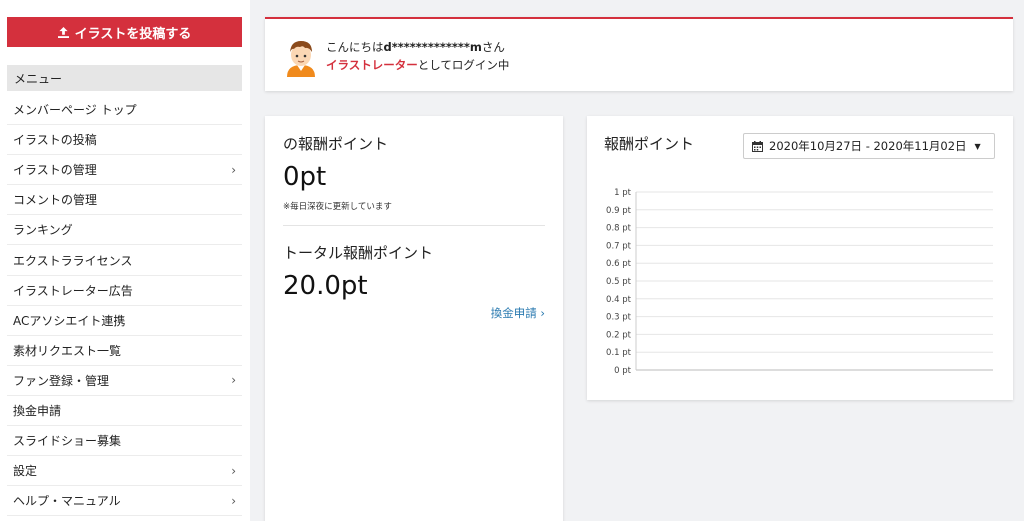 The height and width of the screenshot is (521, 1024). What do you see at coordinates (124, 170) in the screenshot?
I see `sidebar-item: イラストの管理 ›` at bounding box center [124, 170].